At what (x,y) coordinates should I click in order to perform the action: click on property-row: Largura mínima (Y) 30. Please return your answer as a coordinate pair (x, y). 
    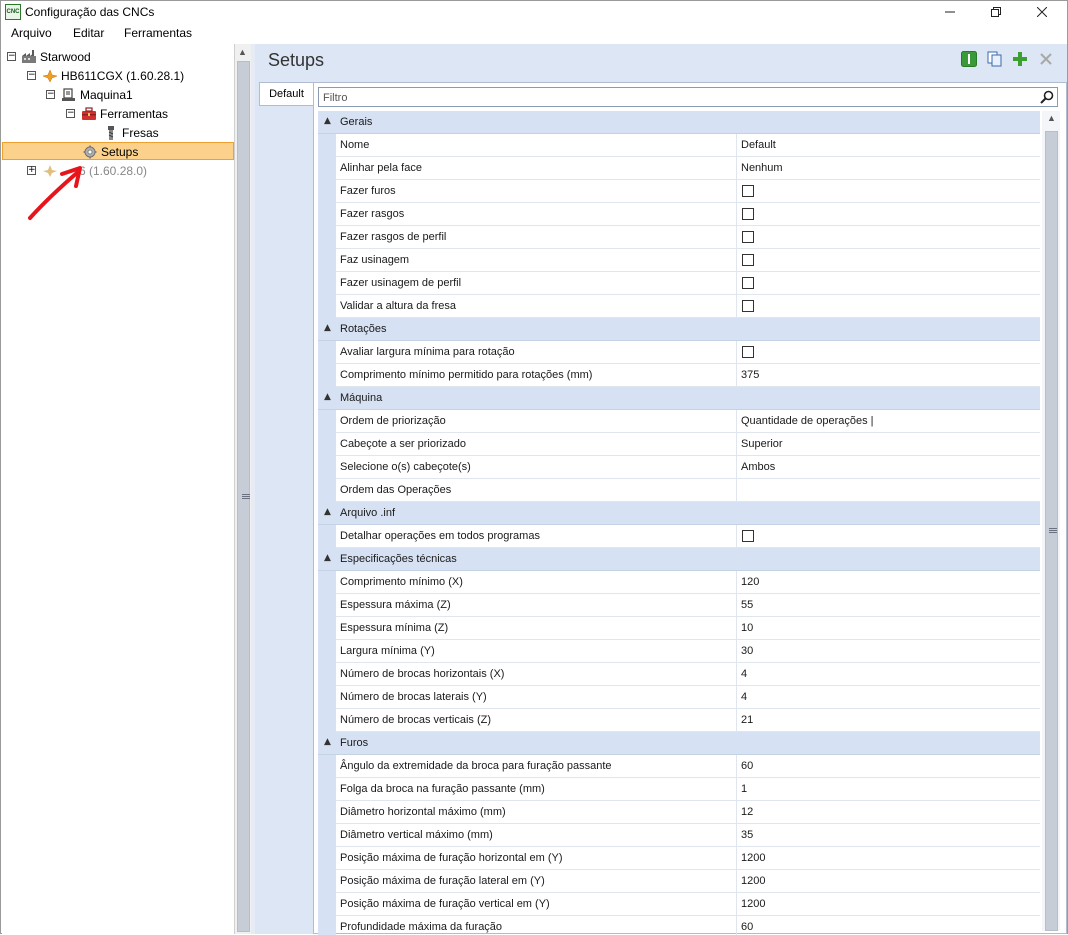
    Looking at the image, I should click on (679, 651).